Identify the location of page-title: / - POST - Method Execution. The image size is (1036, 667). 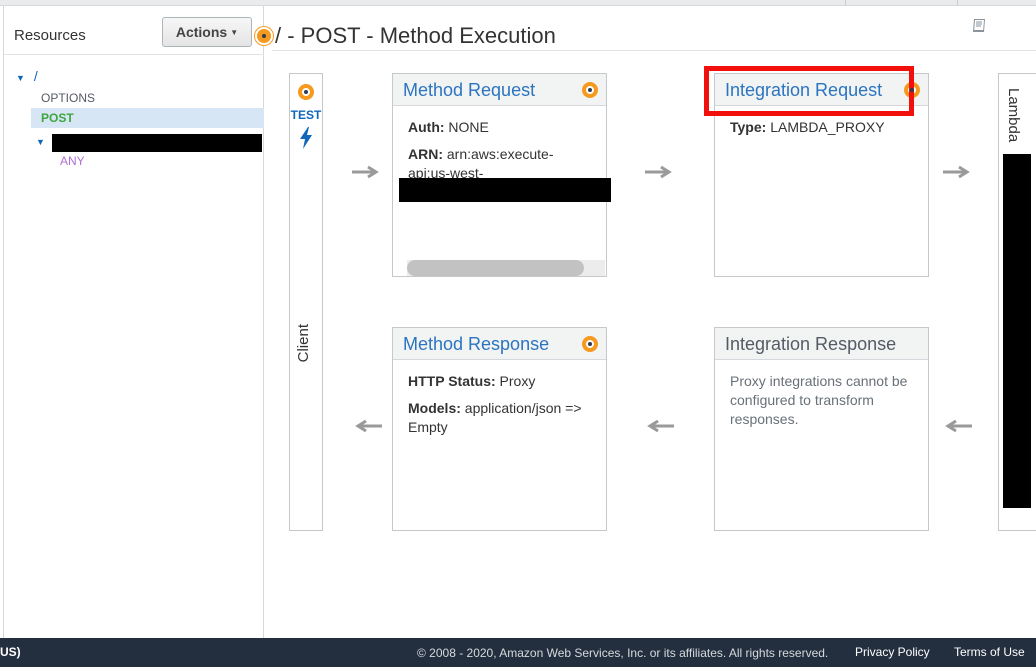
(415, 35).